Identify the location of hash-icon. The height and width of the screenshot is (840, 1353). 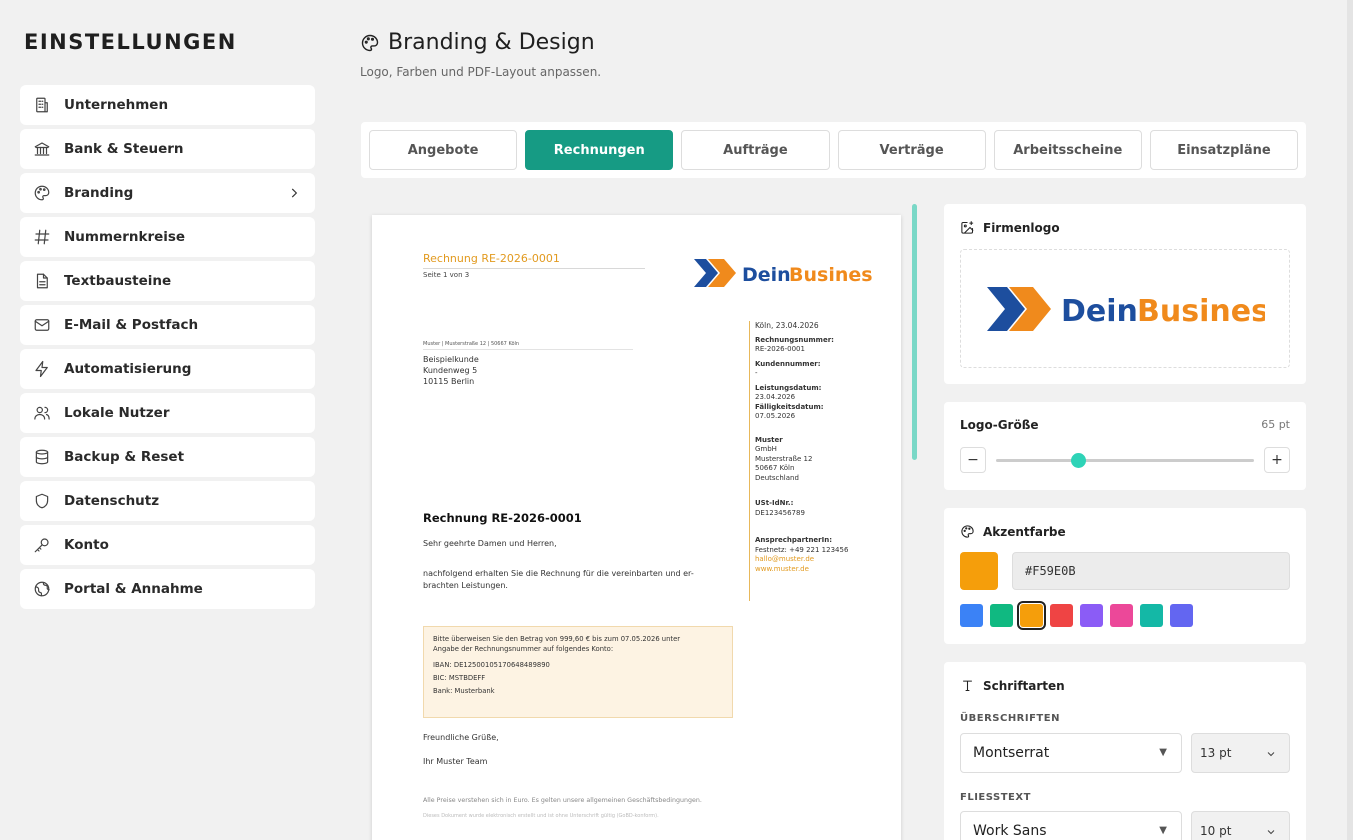
(42, 237).